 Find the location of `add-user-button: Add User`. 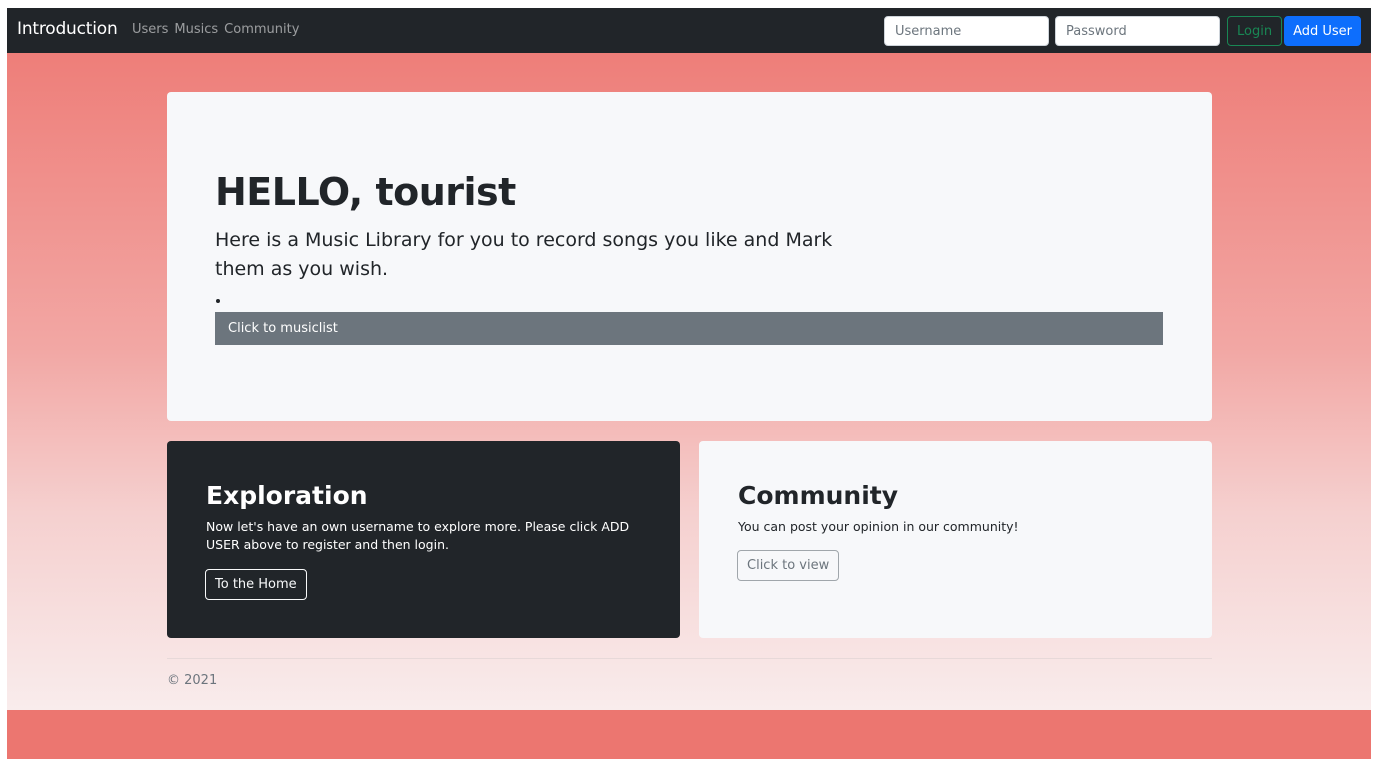

add-user-button: Add User is located at coordinates (1322, 31).